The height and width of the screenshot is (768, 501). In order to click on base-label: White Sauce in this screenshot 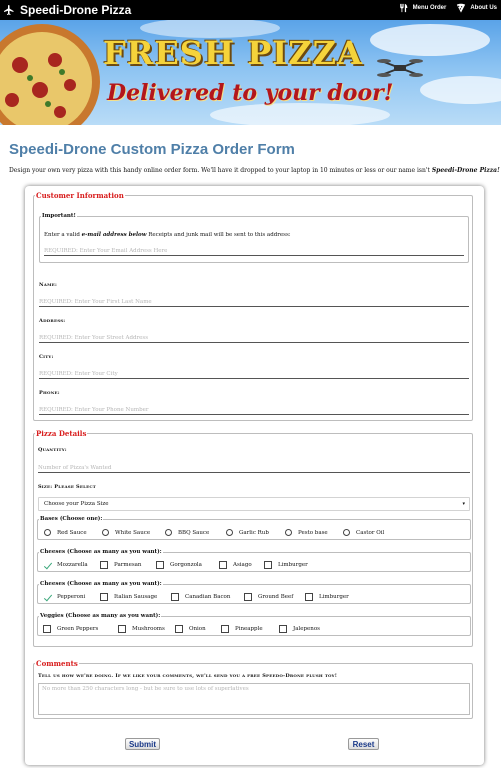, I will do `click(133, 532)`.